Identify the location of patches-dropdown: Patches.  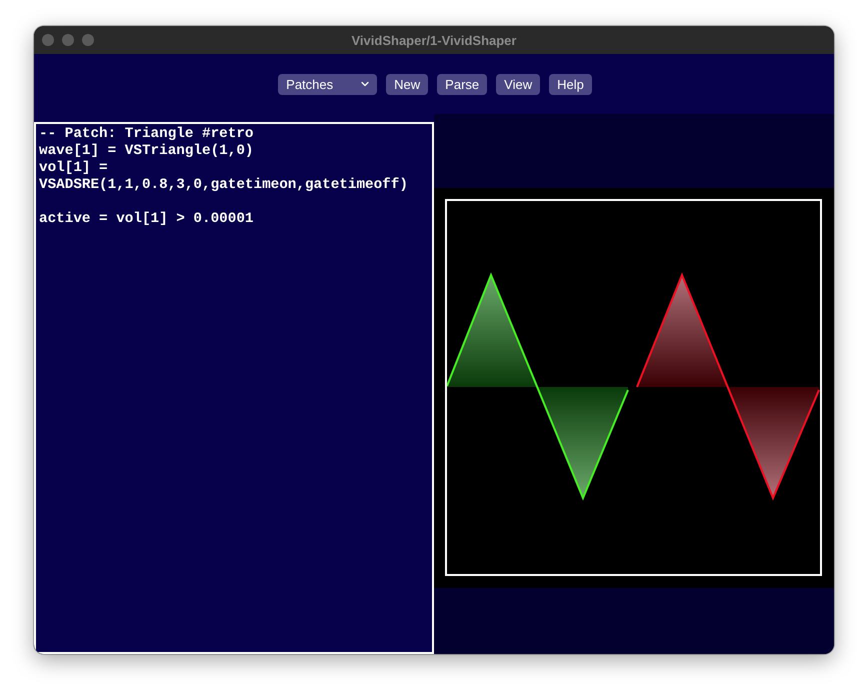
(328, 84).